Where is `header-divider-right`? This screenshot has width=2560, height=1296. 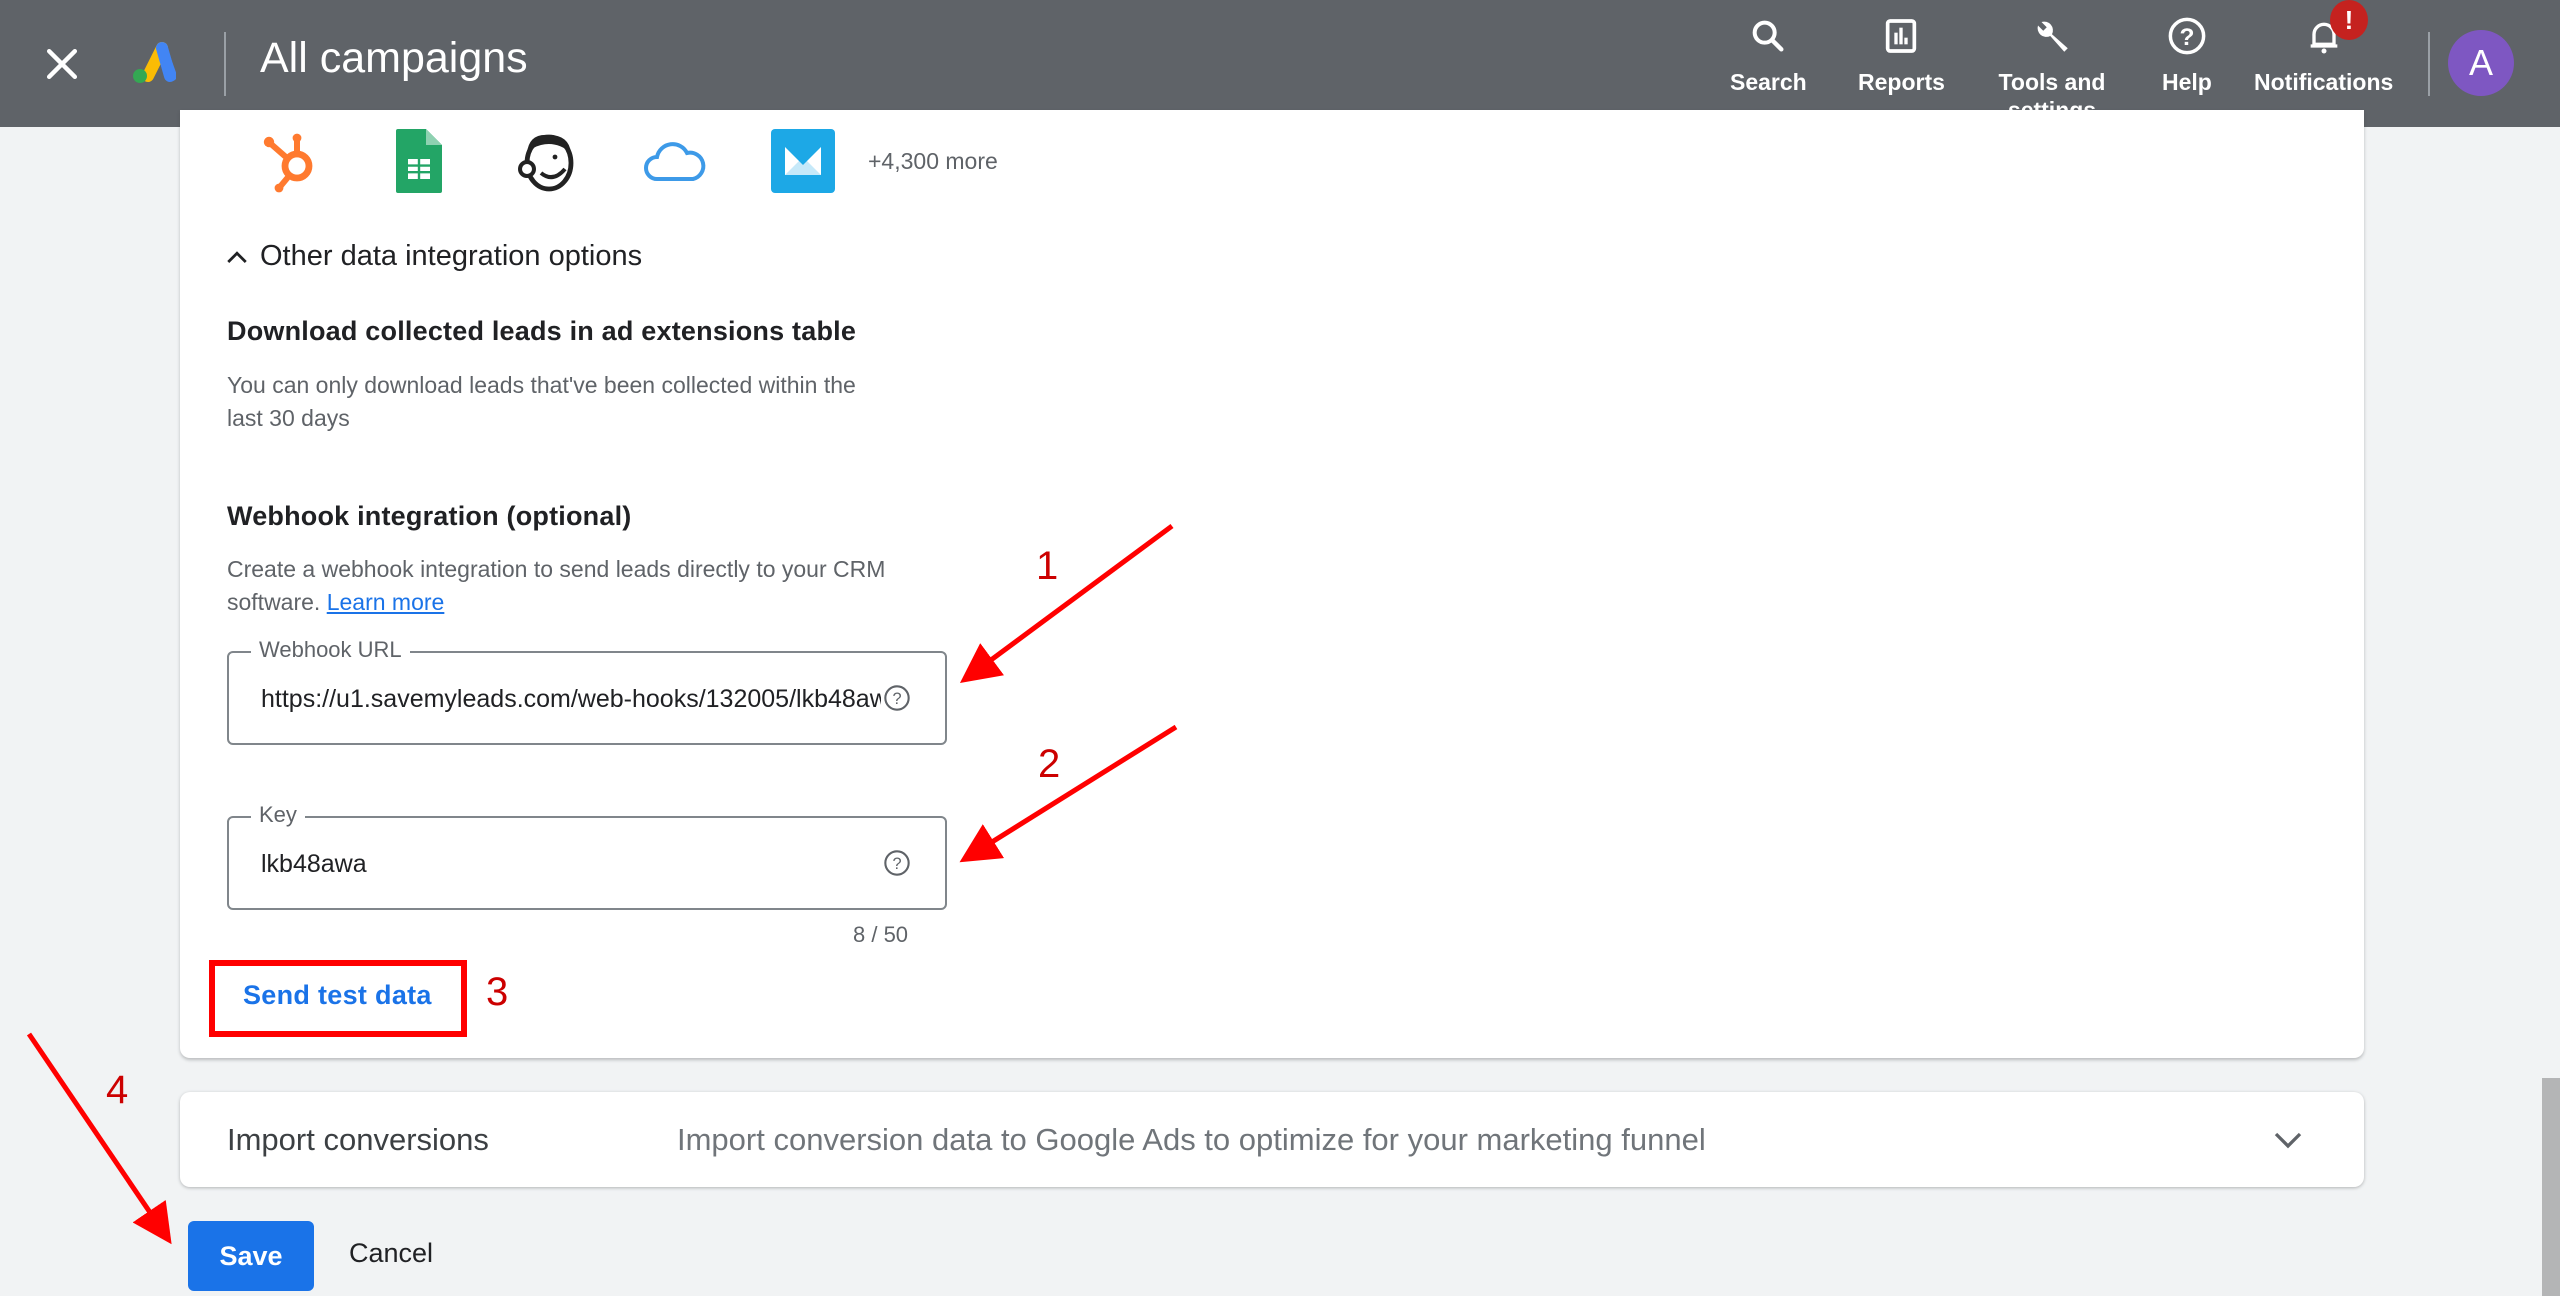 header-divider-right is located at coordinates (2429, 64).